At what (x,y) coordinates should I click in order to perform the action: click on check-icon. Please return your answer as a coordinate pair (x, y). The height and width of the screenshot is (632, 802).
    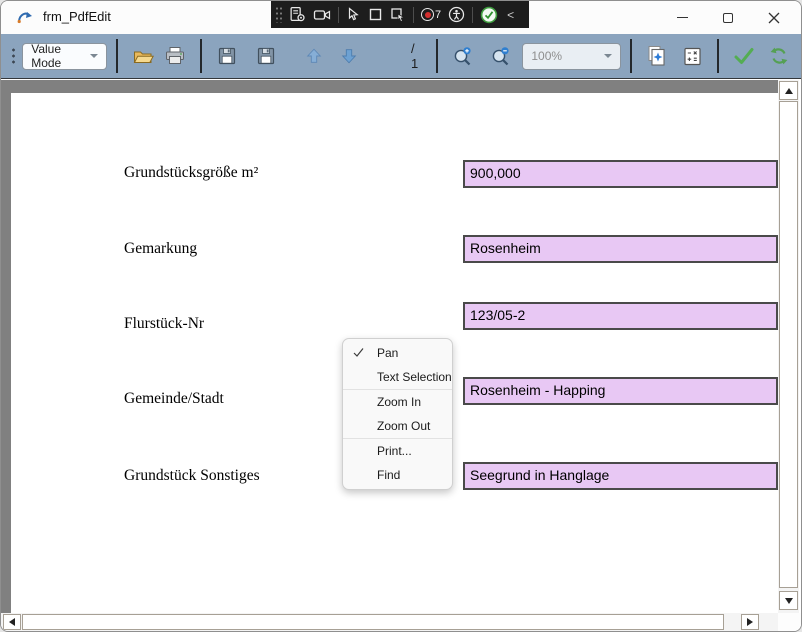
    Looking at the image, I should click on (358, 352).